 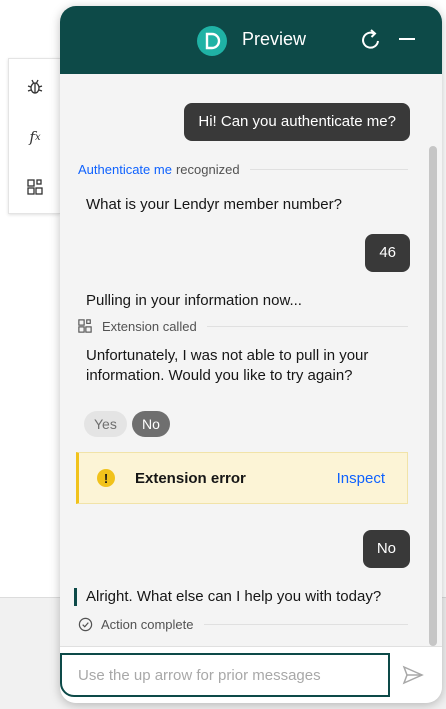 I want to click on user-message-bubble: 46, so click(x=387, y=253).